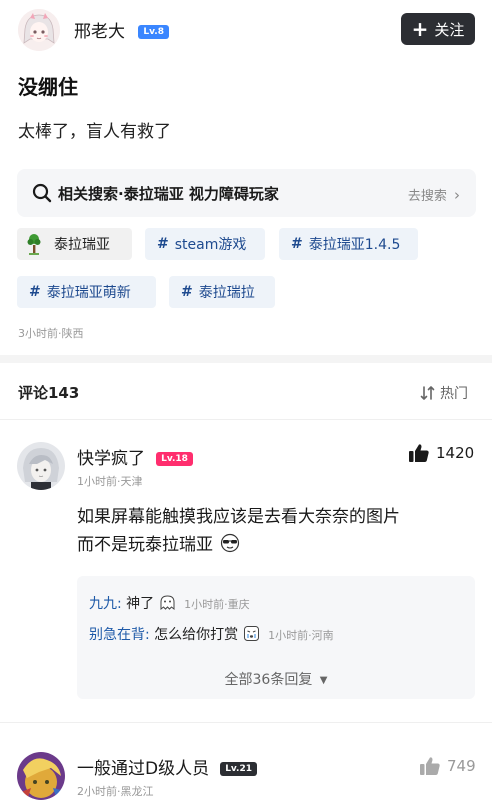  Describe the element at coordinates (99, 32) in the screenshot. I see `author-name: 邢老大` at that location.